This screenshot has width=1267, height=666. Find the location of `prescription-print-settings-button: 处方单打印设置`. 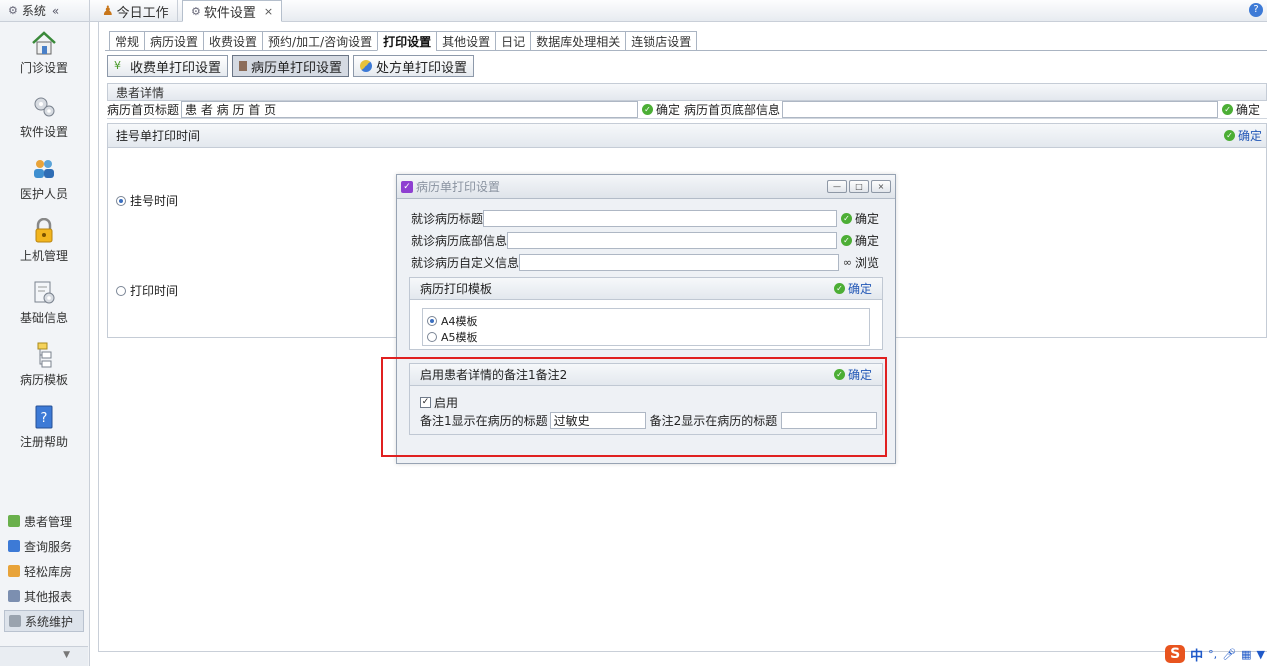

prescription-print-settings-button: 处方单打印设置 is located at coordinates (414, 66).